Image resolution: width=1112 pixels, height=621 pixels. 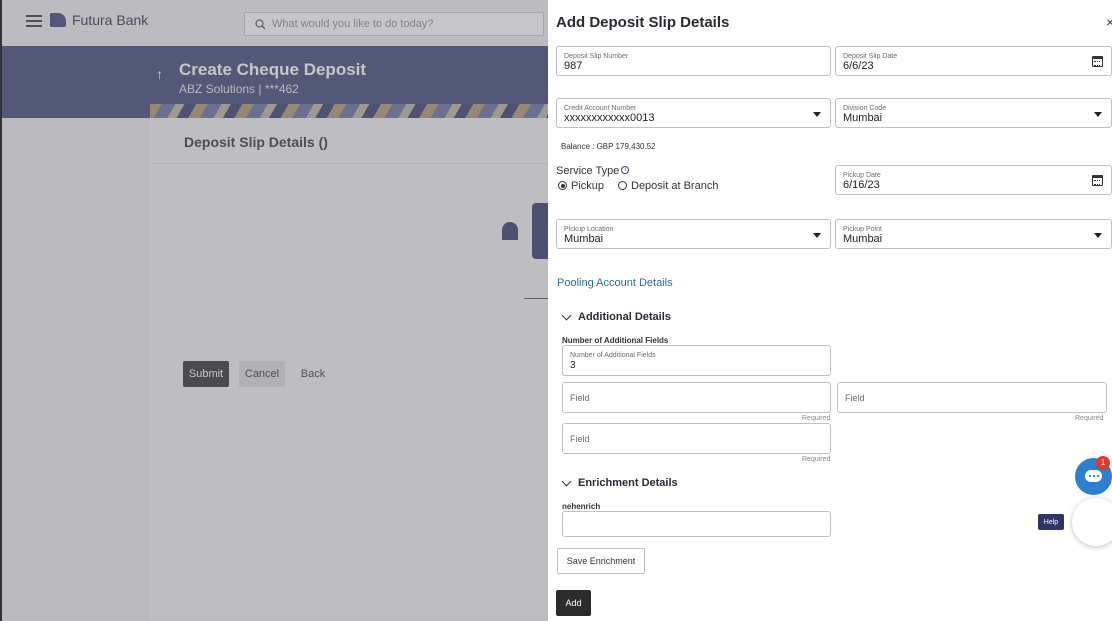 I want to click on section-heading: Additional Details, so click(x=624, y=317).